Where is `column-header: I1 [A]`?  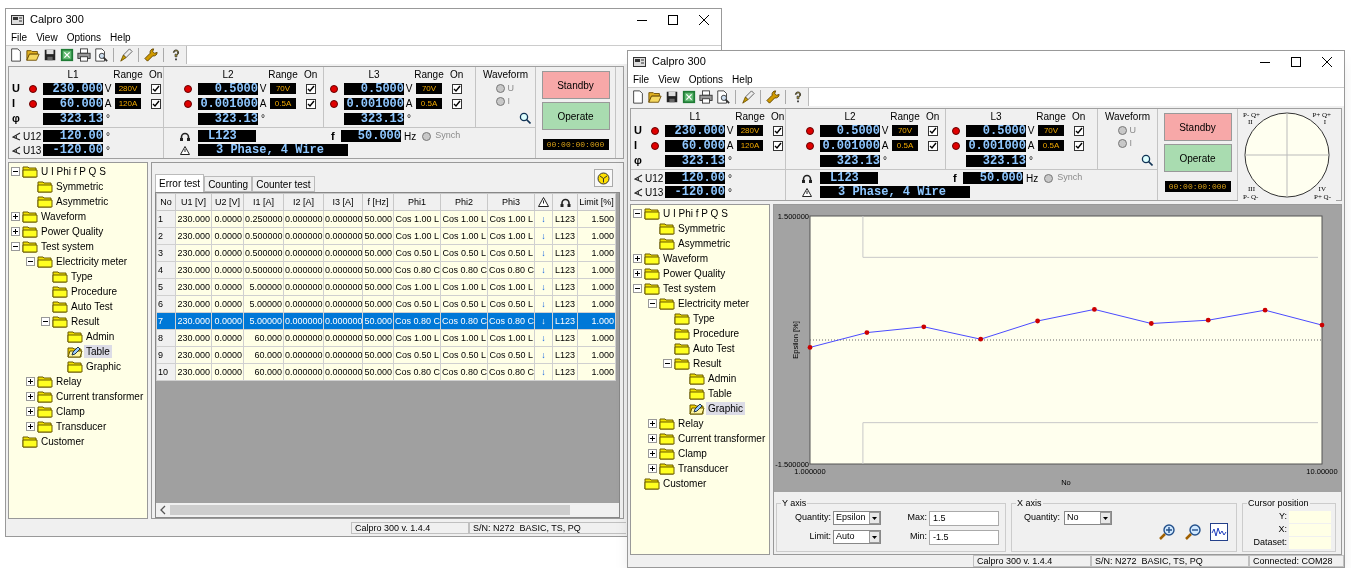 column-header: I1 [A] is located at coordinates (263, 202).